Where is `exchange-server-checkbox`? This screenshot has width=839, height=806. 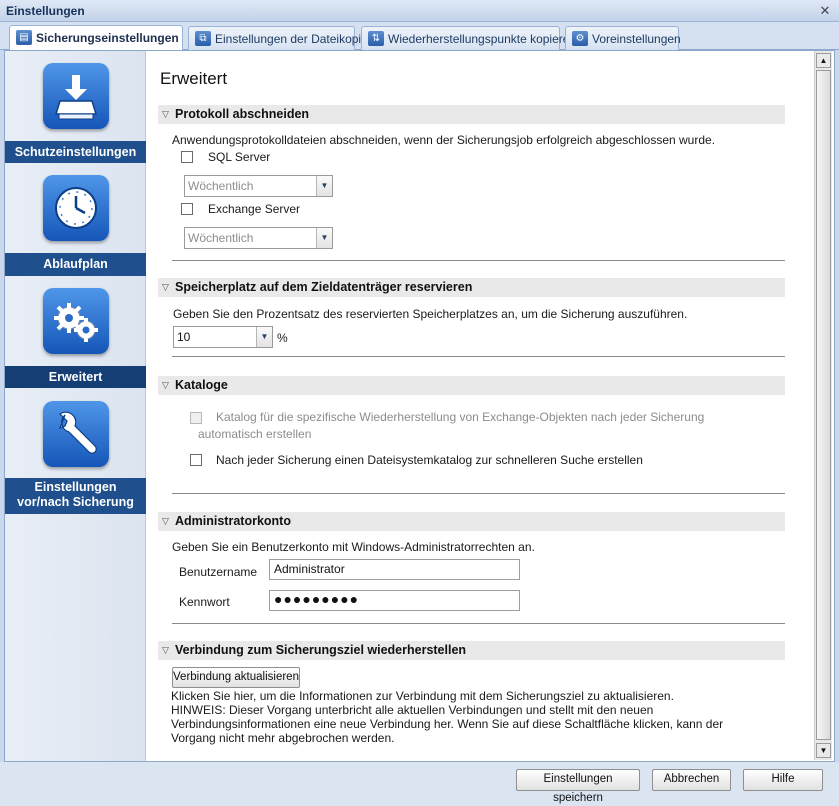
exchange-server-checkbox is located at coordinates (187, 209).